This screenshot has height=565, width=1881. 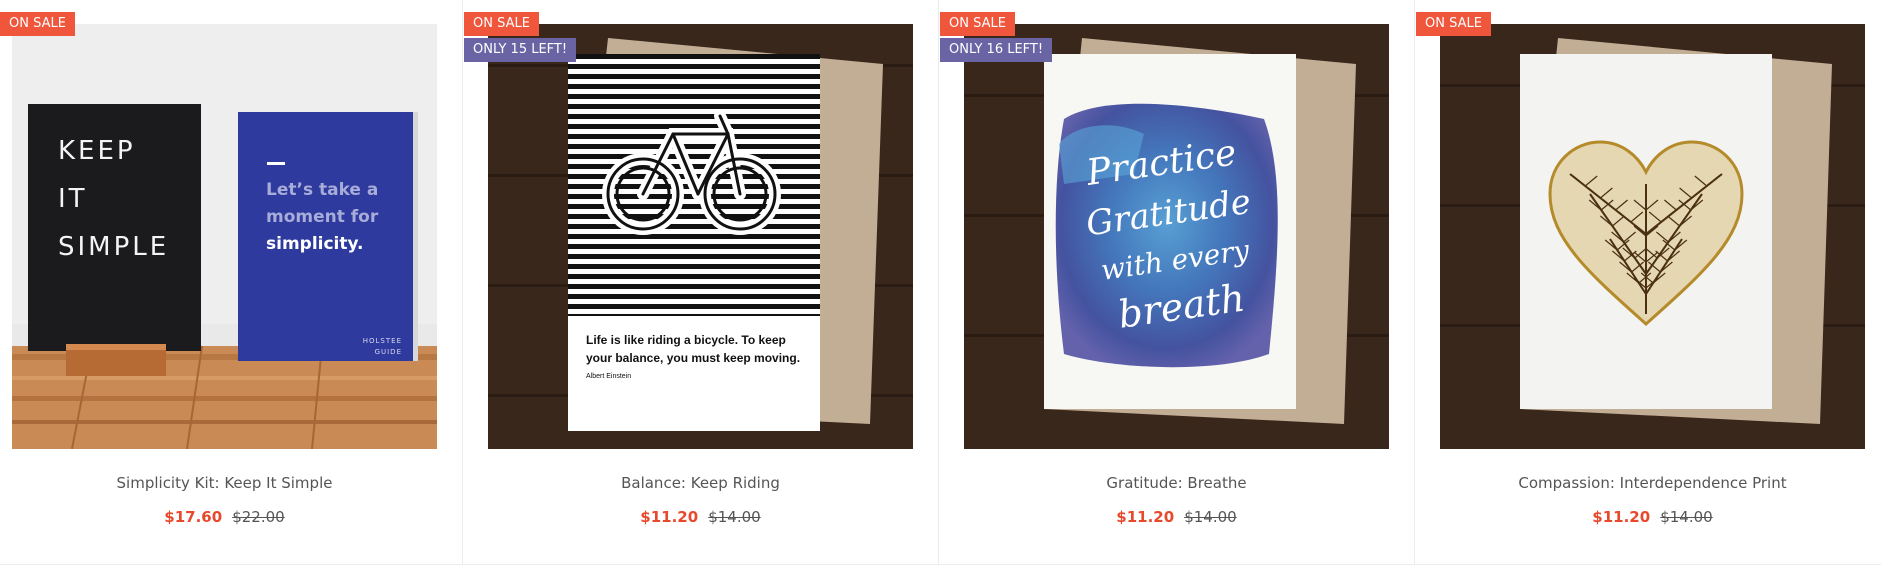 I want to click on svg-text: Albert Einstein, so click(x=608, y=376).